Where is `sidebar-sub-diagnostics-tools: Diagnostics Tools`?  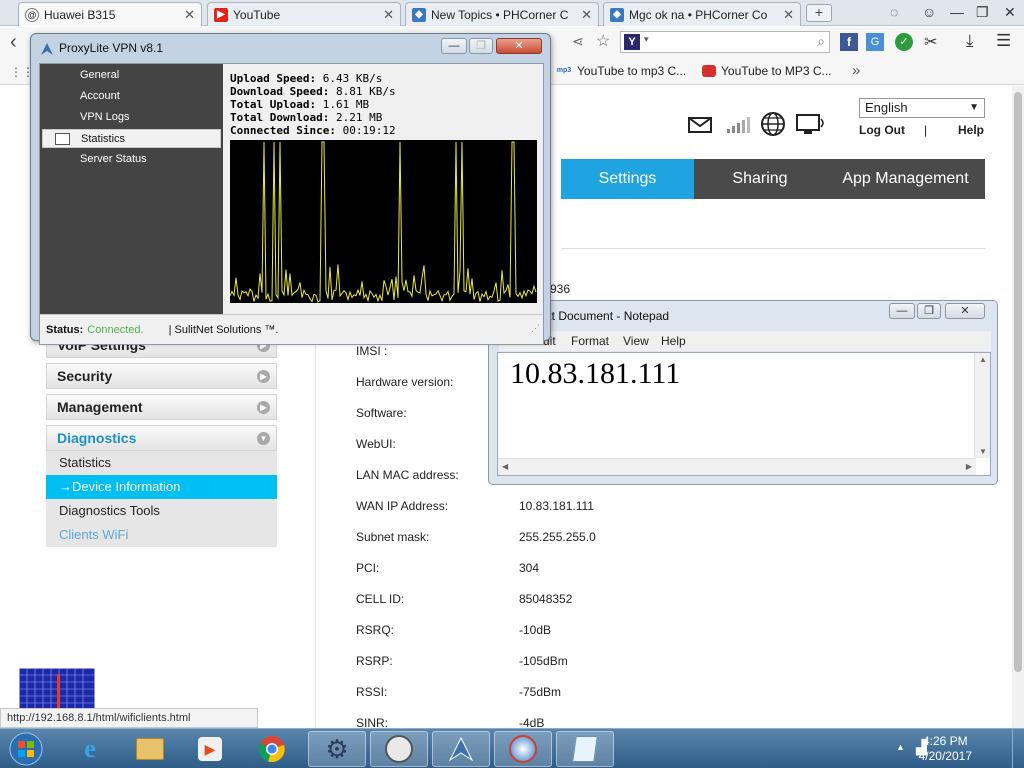
sidebar-sub-diagnostics-tools: Diagnostics Tools is located at coordinates (161, 511).